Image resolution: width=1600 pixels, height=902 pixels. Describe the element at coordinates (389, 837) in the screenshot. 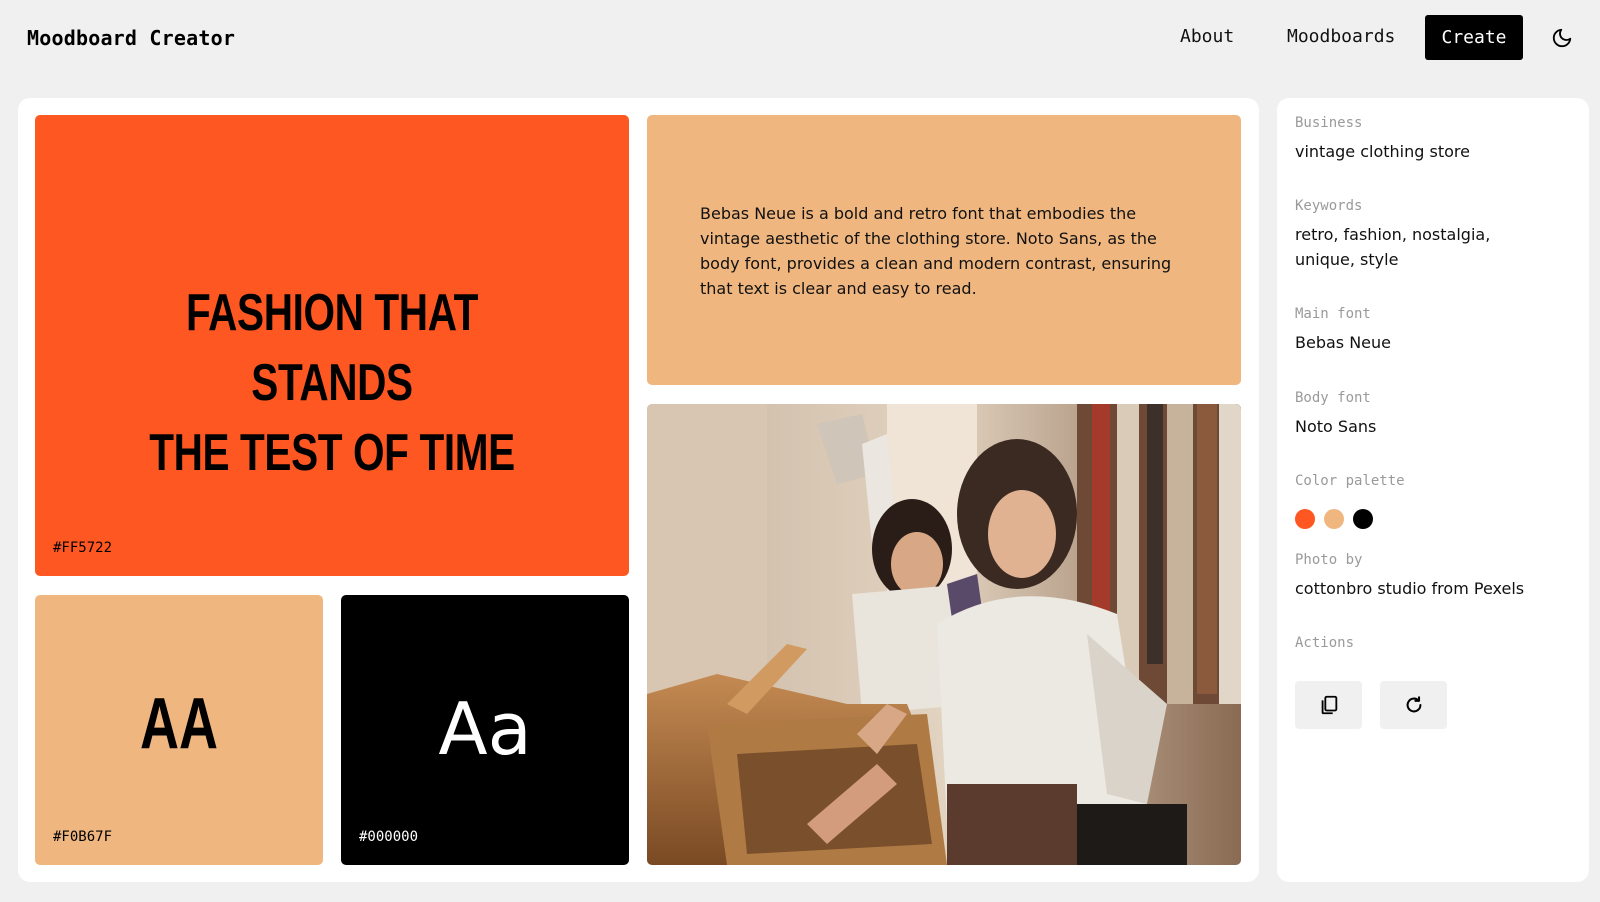

I see `color-hex-label: #000000` at that location.